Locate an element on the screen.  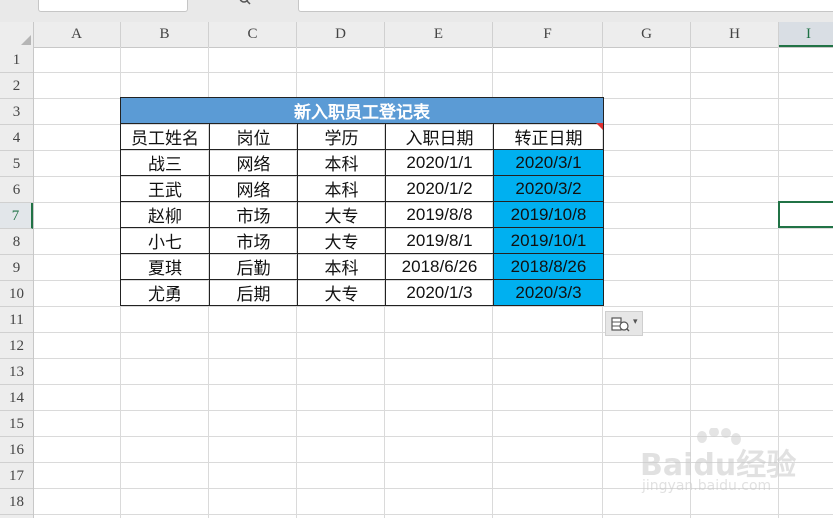
formula-bar is located at coordinates (565, 6).